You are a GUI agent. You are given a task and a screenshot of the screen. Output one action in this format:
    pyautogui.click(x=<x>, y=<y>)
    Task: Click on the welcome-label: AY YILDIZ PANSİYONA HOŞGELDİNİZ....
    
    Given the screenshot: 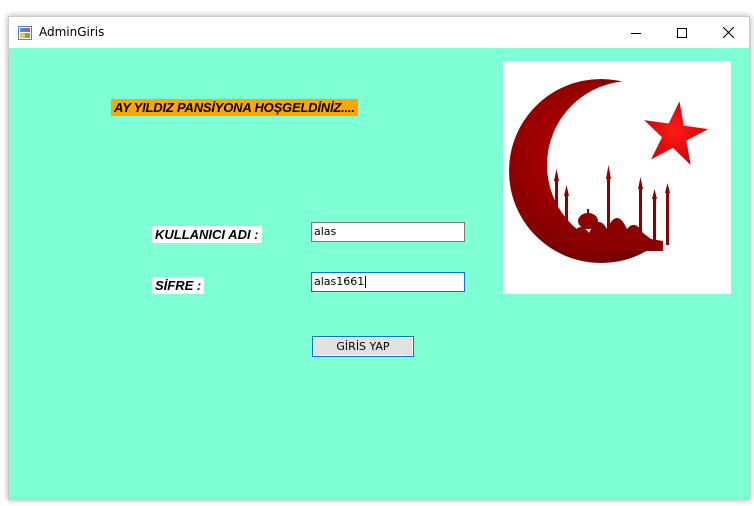 What is the action you would take?
    pyautogui.click(x=234, y=107)
    